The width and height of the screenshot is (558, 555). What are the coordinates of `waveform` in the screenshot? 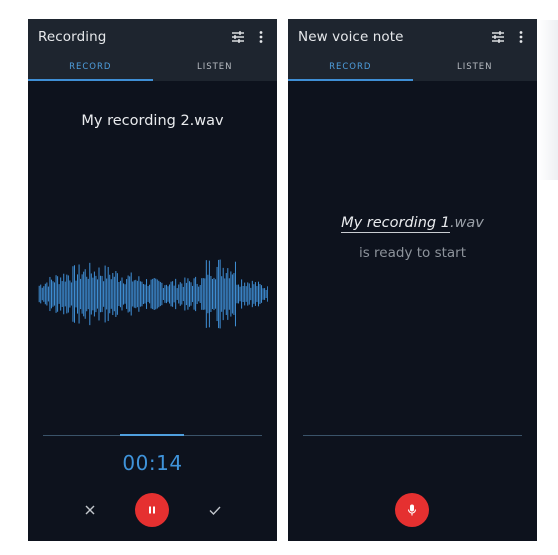 It's located at (153, 294).